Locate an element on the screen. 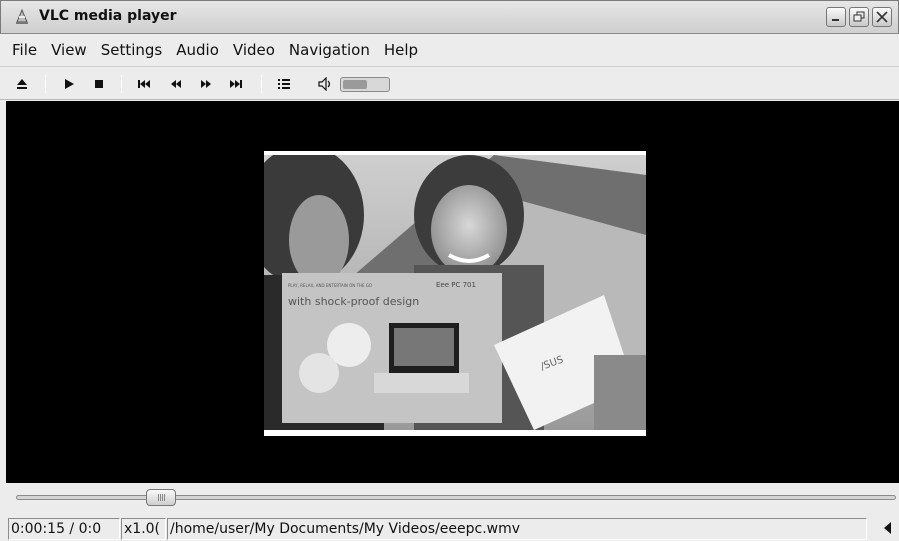 Image resolution: width=899 pixels, height=541 pixels. stop-icon is located at coordinates (99, 84).